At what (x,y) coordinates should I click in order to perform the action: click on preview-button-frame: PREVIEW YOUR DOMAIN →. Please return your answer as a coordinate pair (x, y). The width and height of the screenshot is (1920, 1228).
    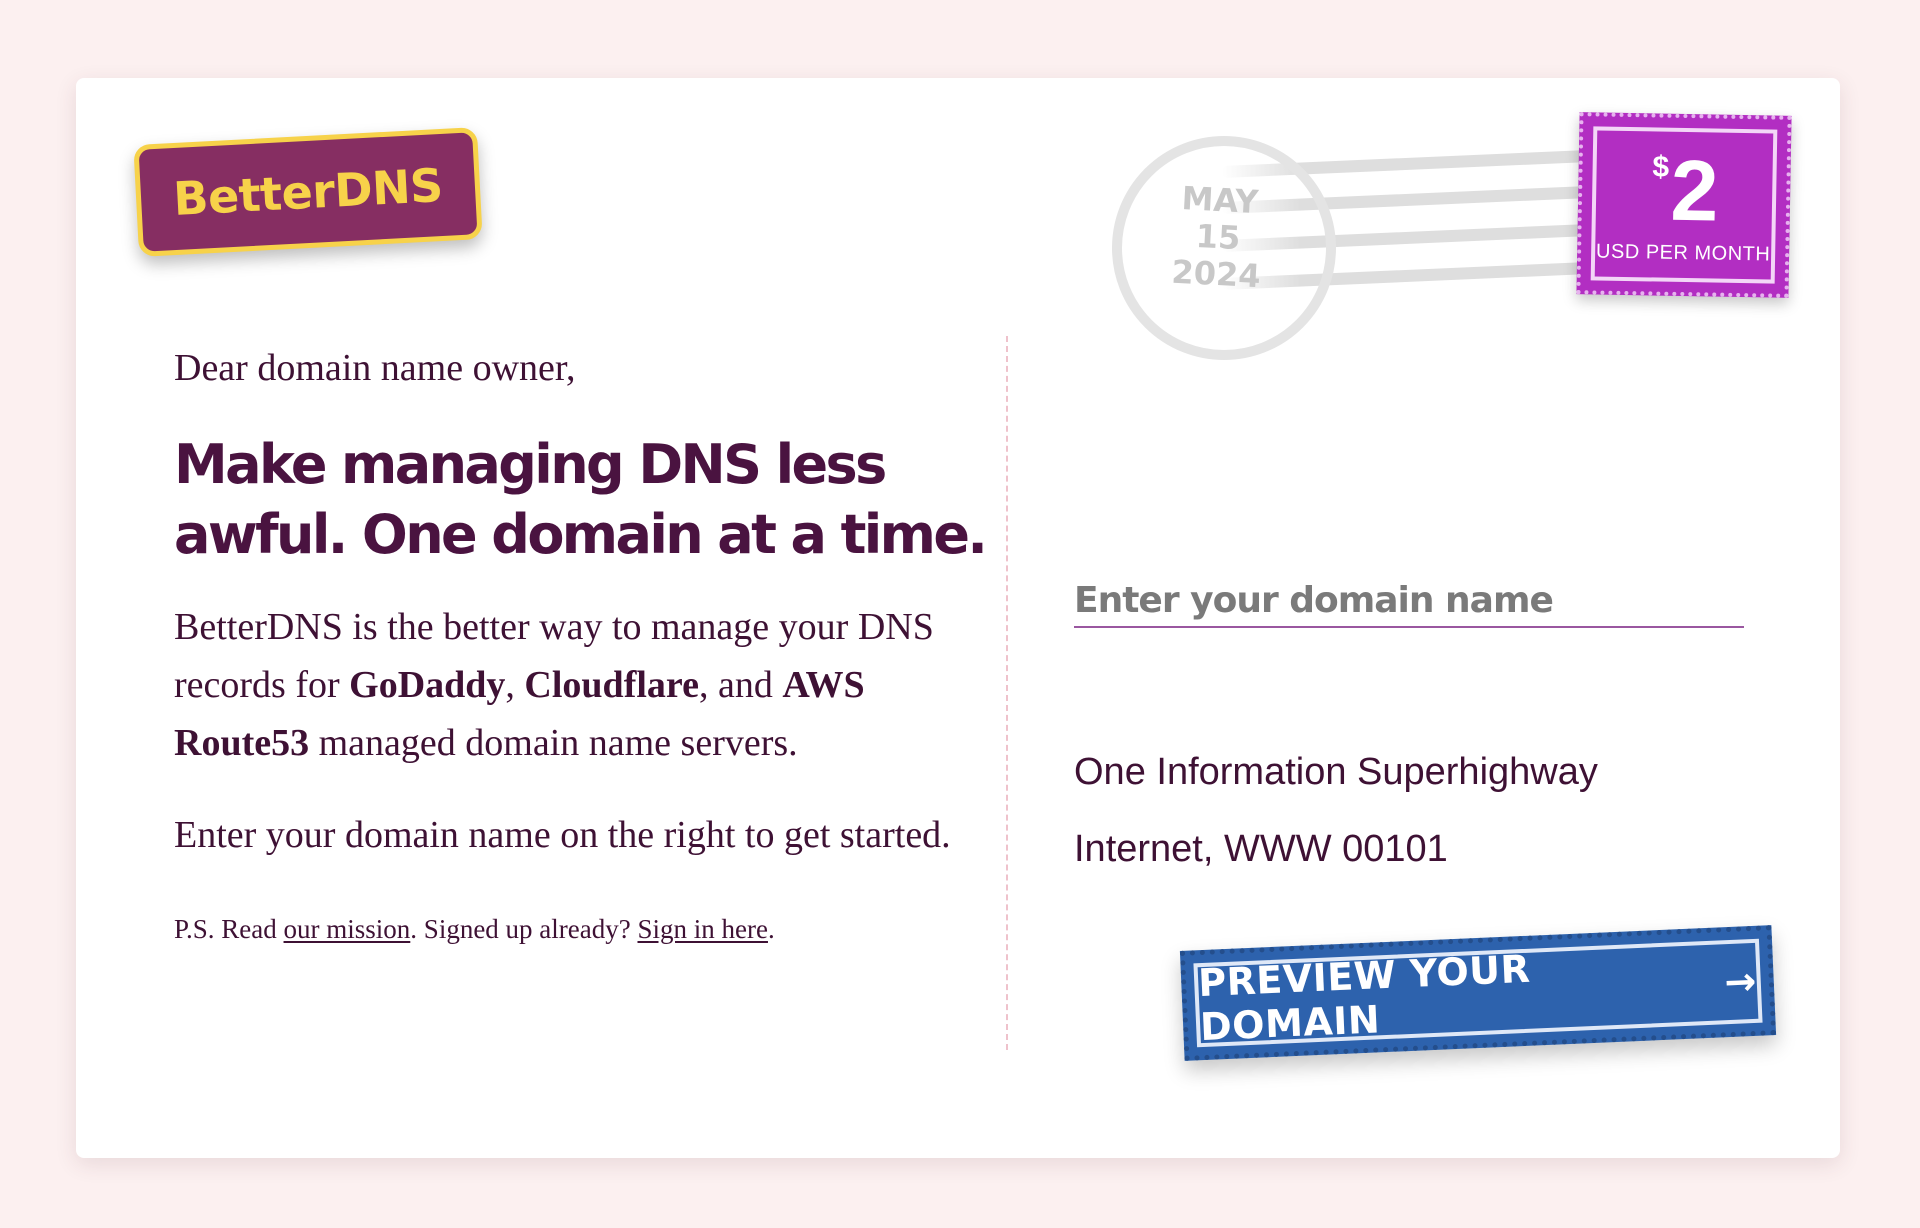
    Looking at the image, I should click on (1478, 994).